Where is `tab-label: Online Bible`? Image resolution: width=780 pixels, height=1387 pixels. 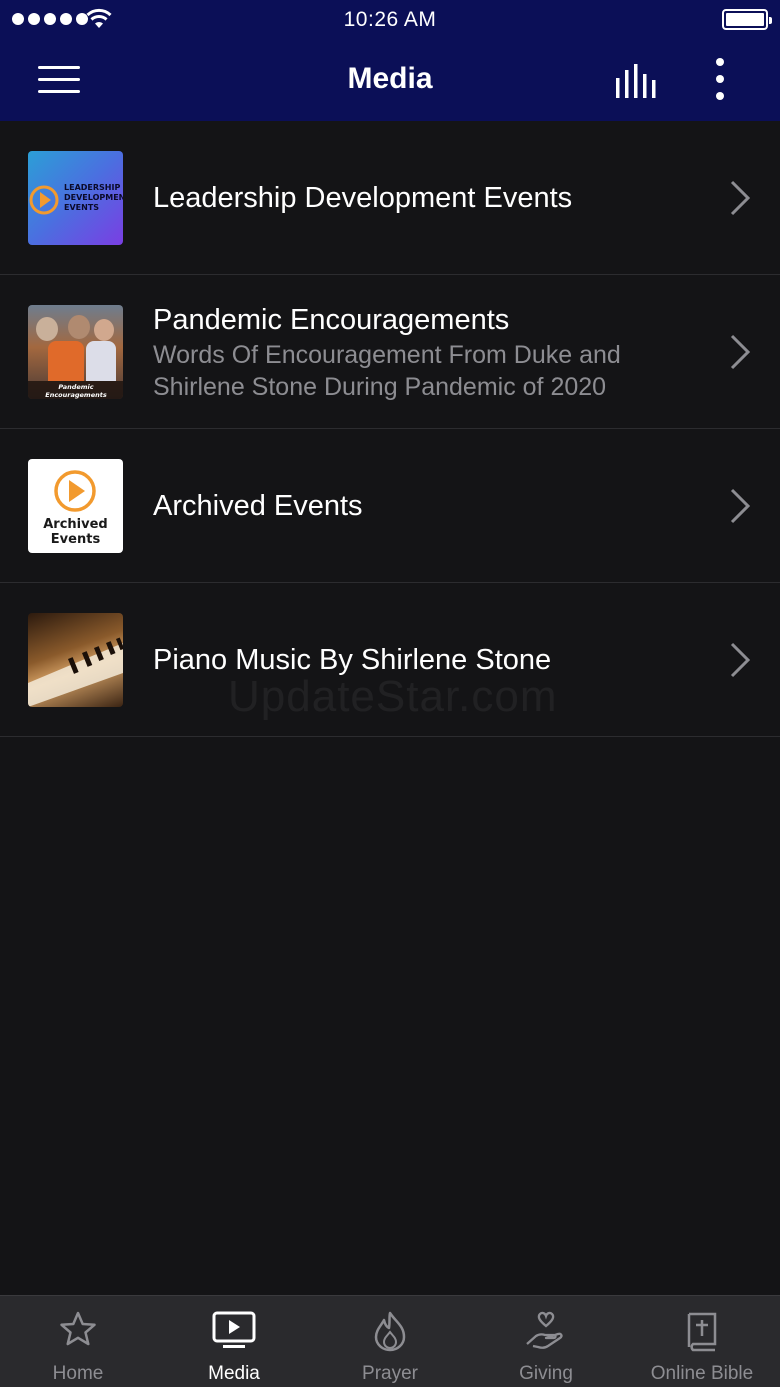
tab-label: Online Bible is located at coordinates (702, 1373).